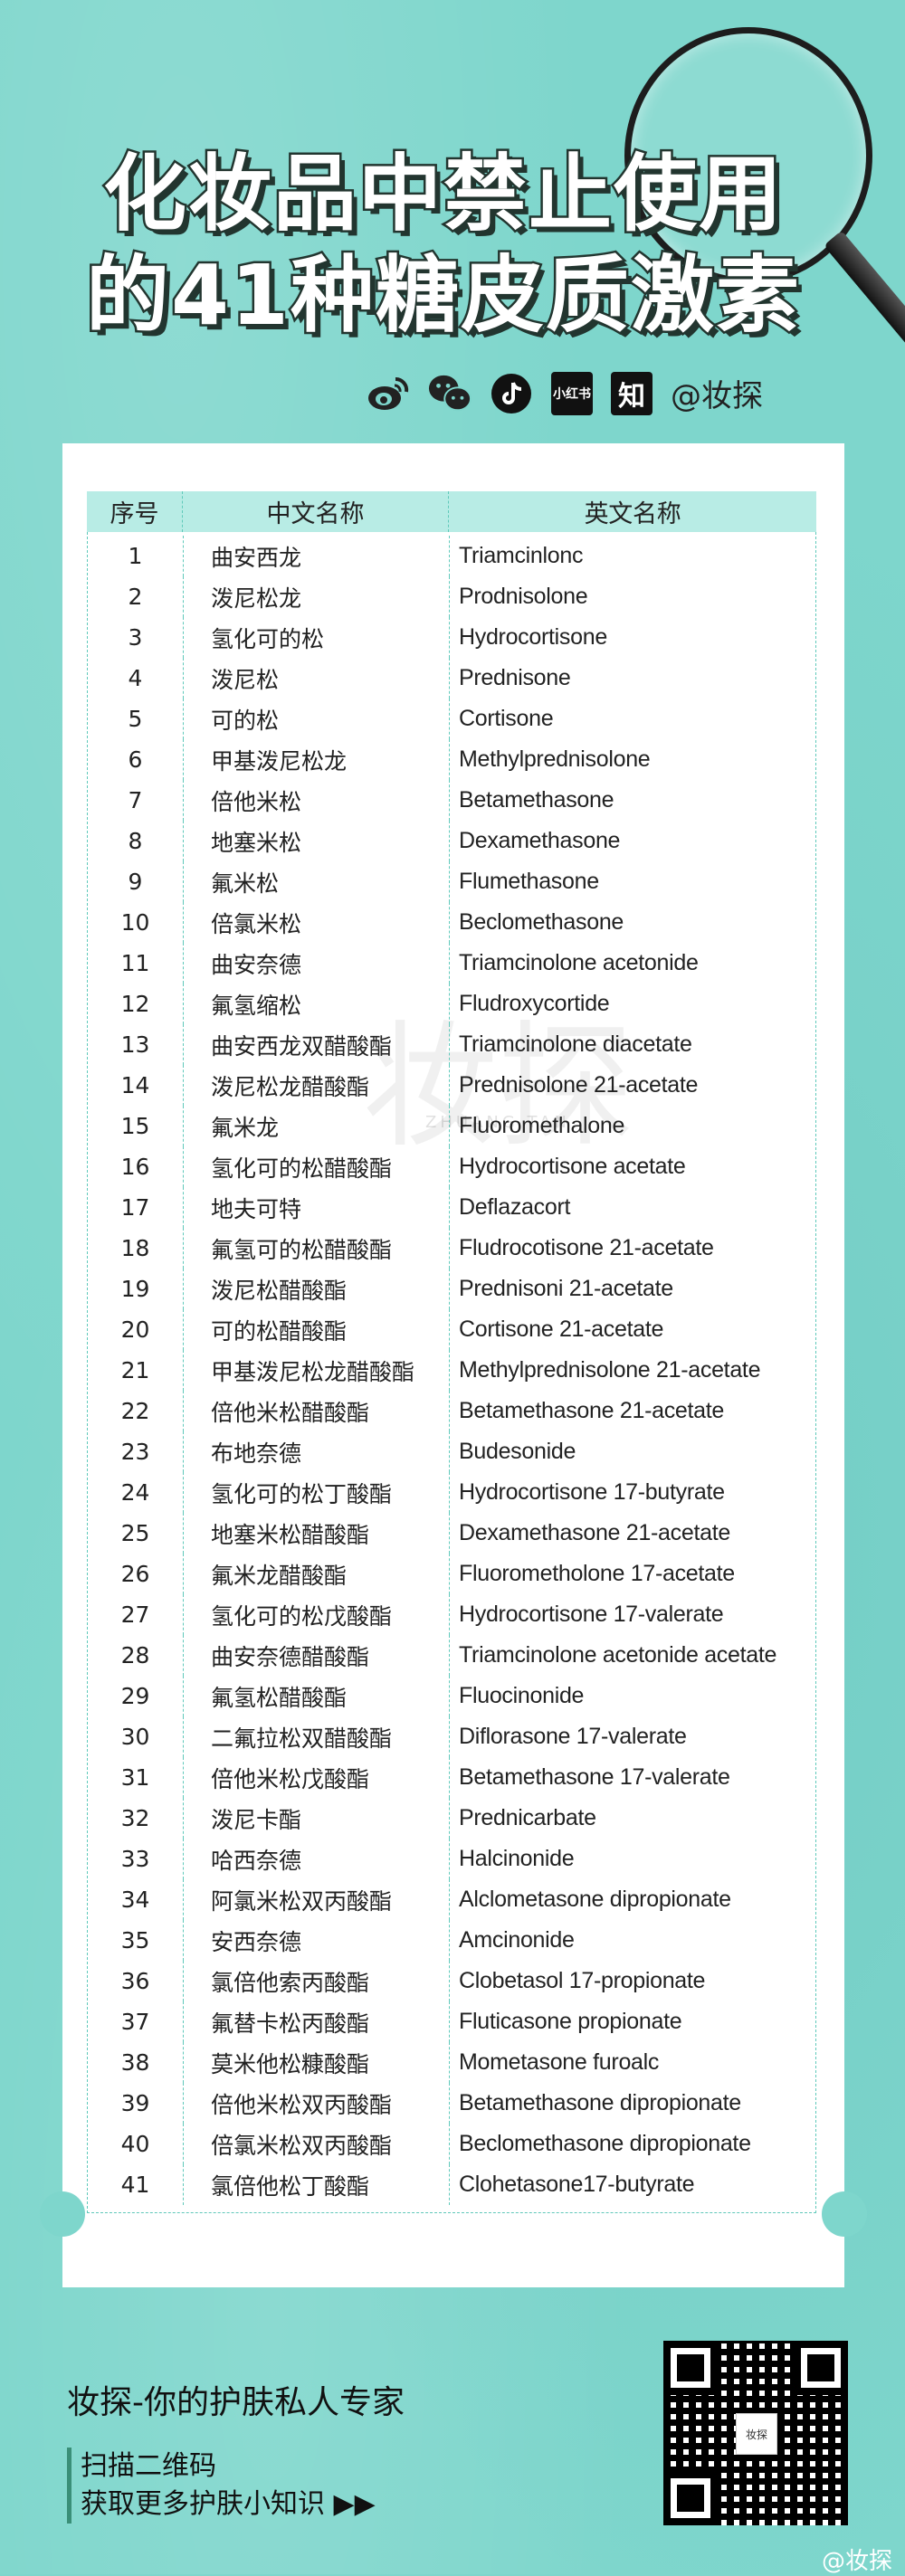 This screenshot has height=2576, width=905. Describe the element at coordinates (136, 881) in the screenshot. I see `row-index: 9` at that location.